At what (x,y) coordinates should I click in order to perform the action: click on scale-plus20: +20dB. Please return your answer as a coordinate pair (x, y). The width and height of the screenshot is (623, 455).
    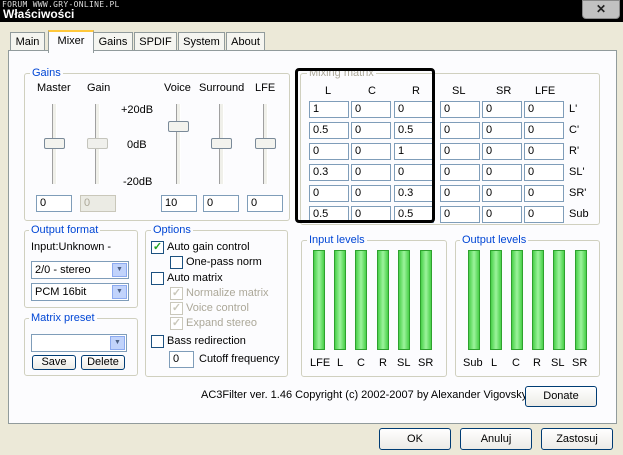
    Looking at the image, I should click on (137, 110).